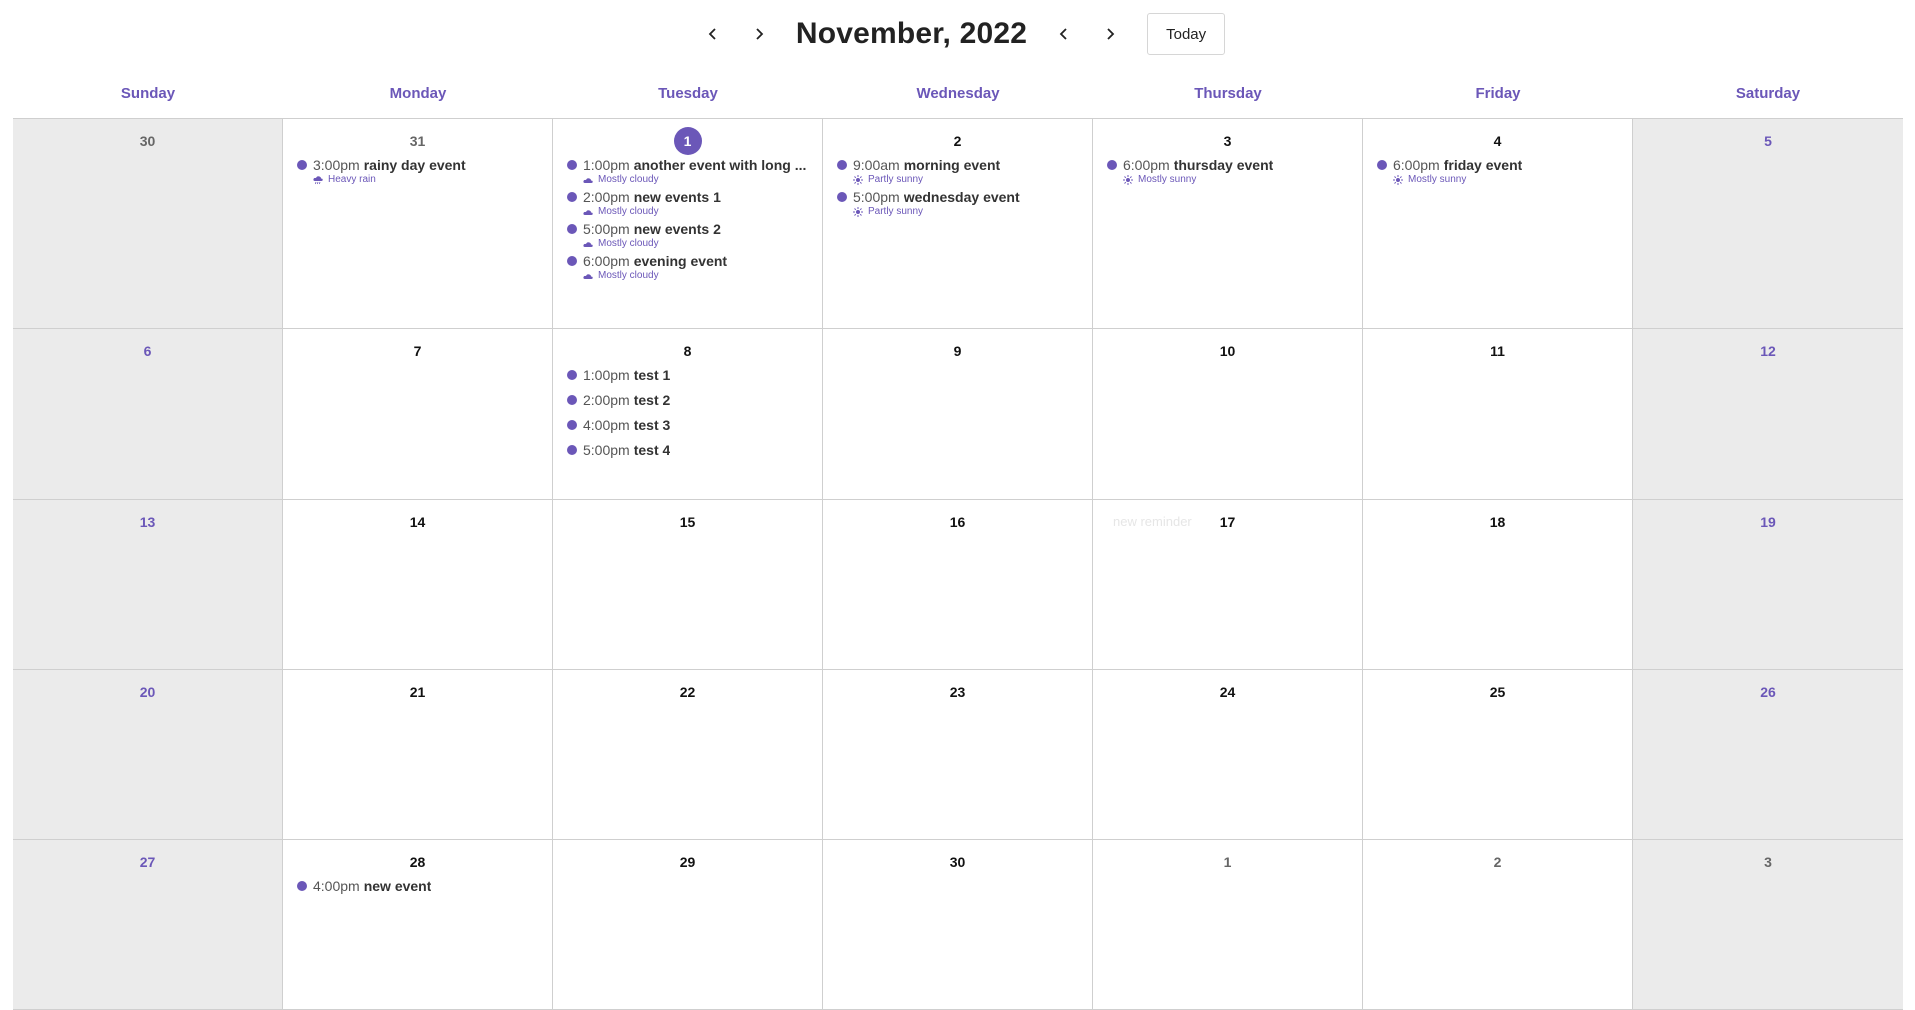 The image size is (1915, 1010). I want to click on next-month-button, so click(759, 34).